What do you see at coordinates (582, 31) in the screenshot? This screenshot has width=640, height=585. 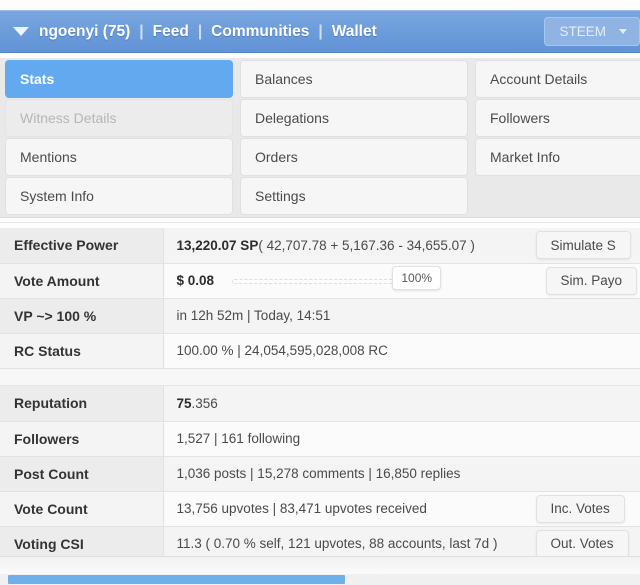 I see `currency-dropdown-label: STEEM` at bounding box center [582, 31].